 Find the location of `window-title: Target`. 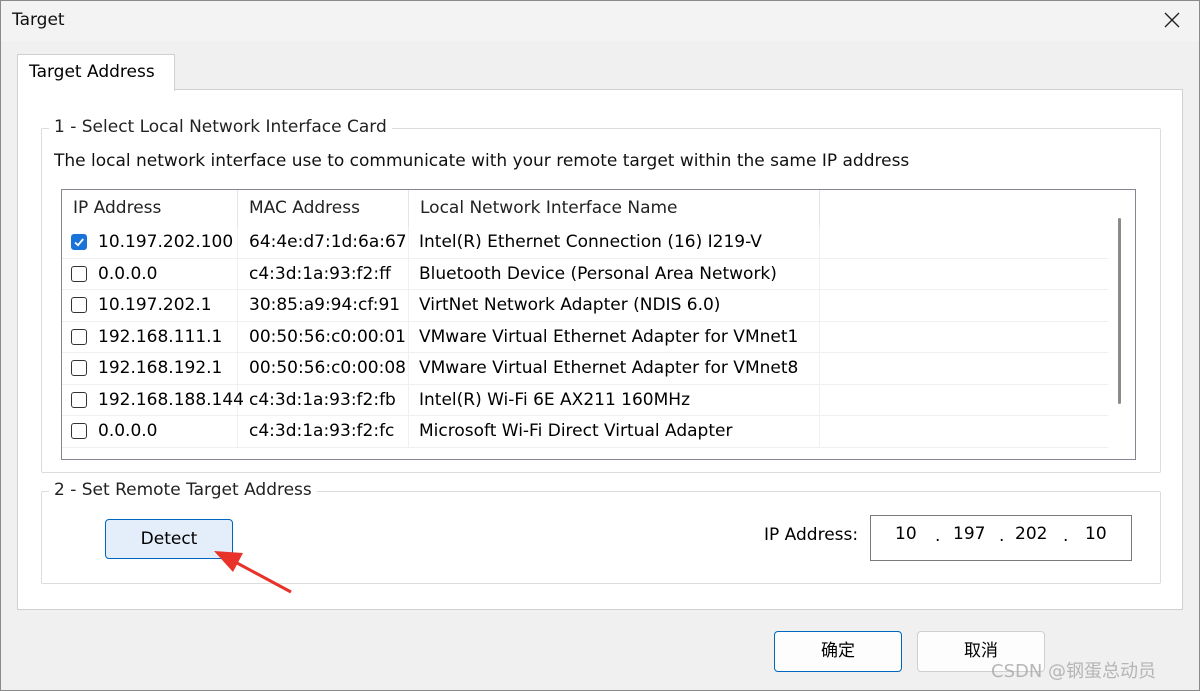

window-title: Target is located at coordinates (38, 20).